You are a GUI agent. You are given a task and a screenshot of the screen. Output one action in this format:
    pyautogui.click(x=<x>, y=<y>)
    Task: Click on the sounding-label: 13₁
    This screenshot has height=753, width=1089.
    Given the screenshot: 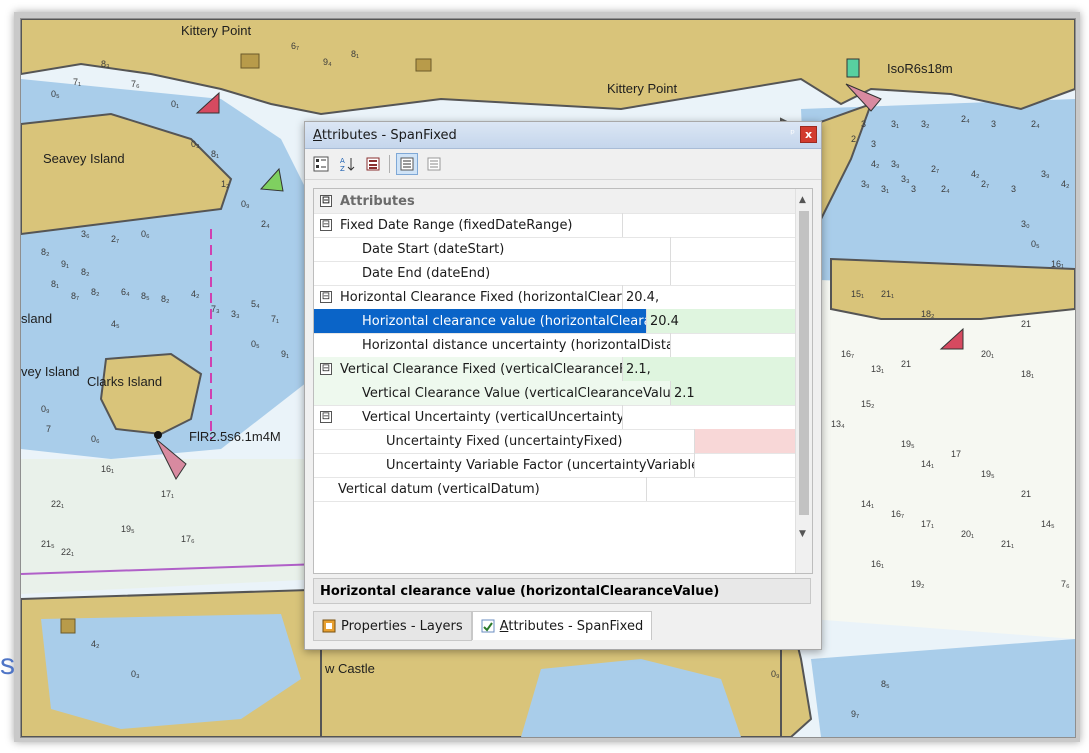 What is the action you would take?
    pyautogui.click(x=878, y=369)
    